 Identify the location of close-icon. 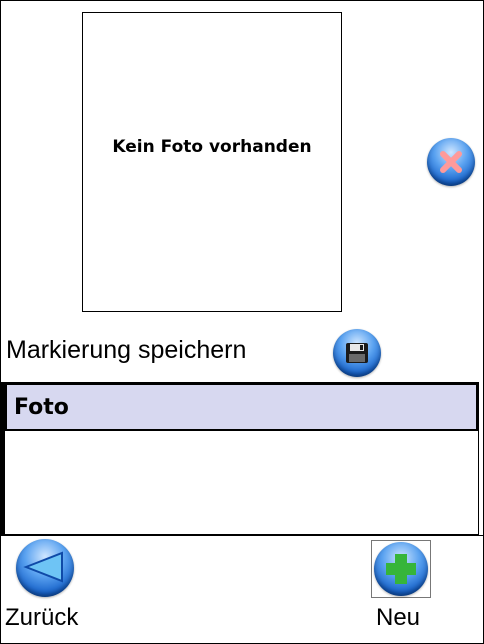
(451, 162).